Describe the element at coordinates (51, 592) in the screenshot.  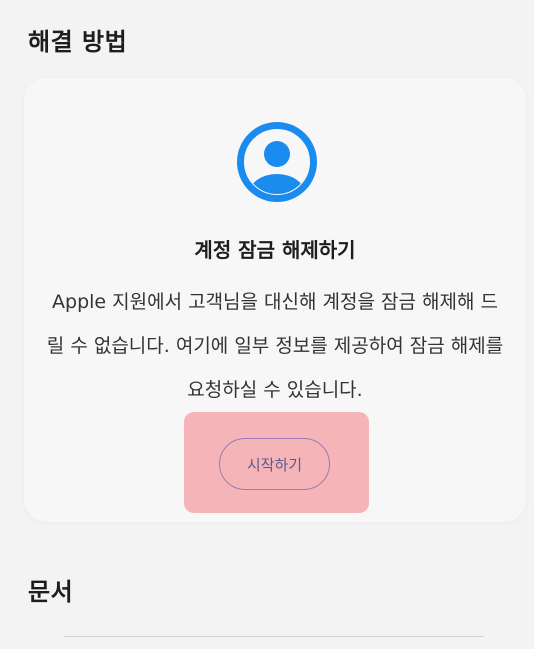
I see `documents-section-title: 문서` at that location.